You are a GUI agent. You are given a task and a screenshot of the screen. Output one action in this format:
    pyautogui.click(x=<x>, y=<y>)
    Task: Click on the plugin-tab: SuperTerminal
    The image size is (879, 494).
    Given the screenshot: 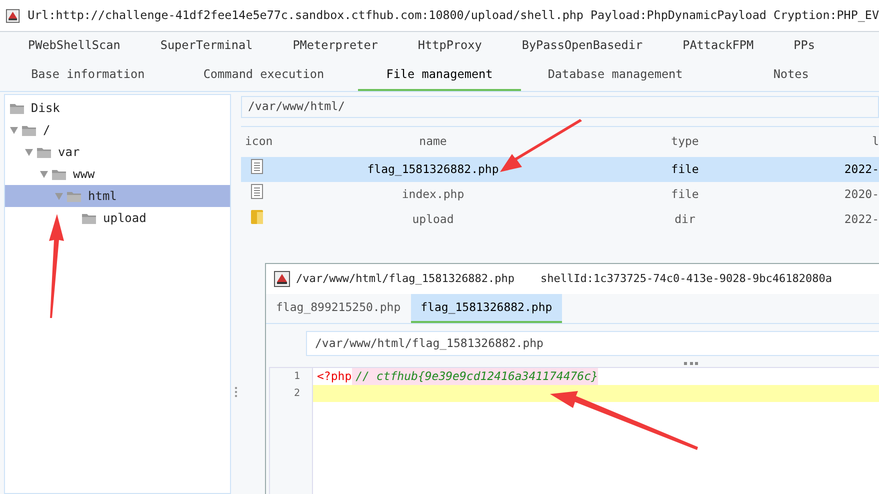 What is the action you would take?
    pyautogui.click(x=206, y=46)
    